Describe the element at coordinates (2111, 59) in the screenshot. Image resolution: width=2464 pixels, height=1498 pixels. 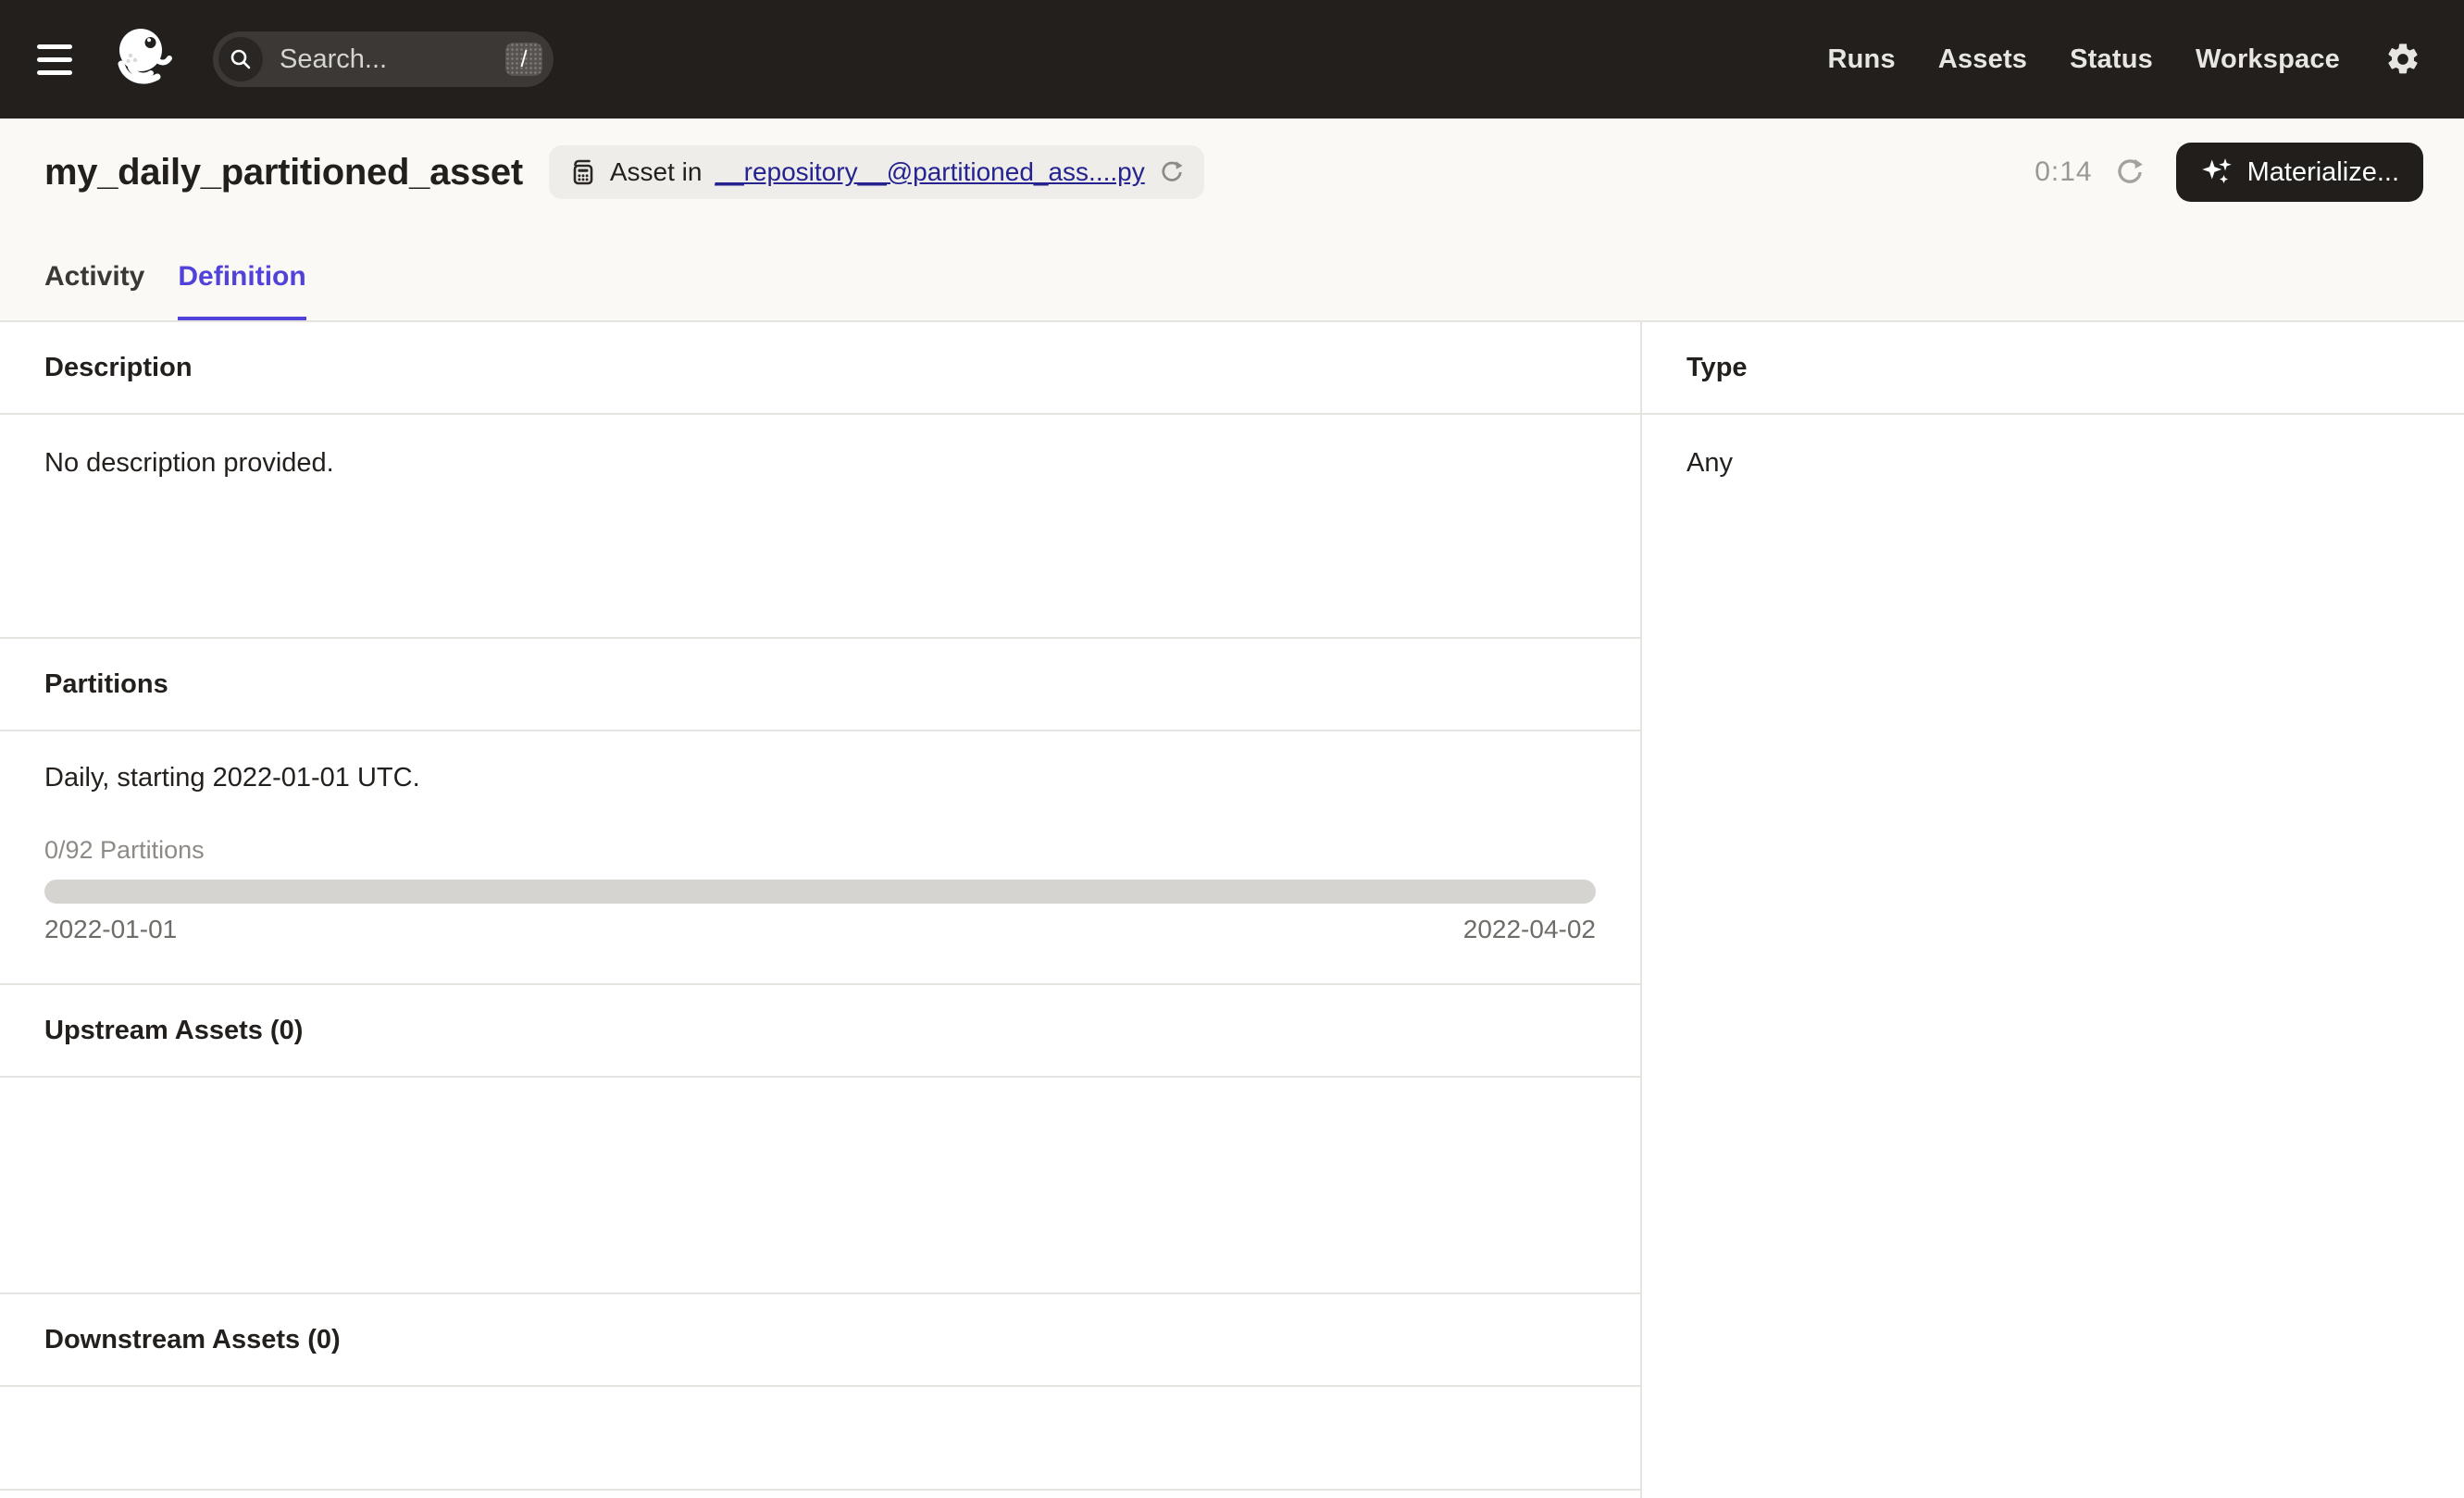
I see `nav-link-status: Status` at that location.